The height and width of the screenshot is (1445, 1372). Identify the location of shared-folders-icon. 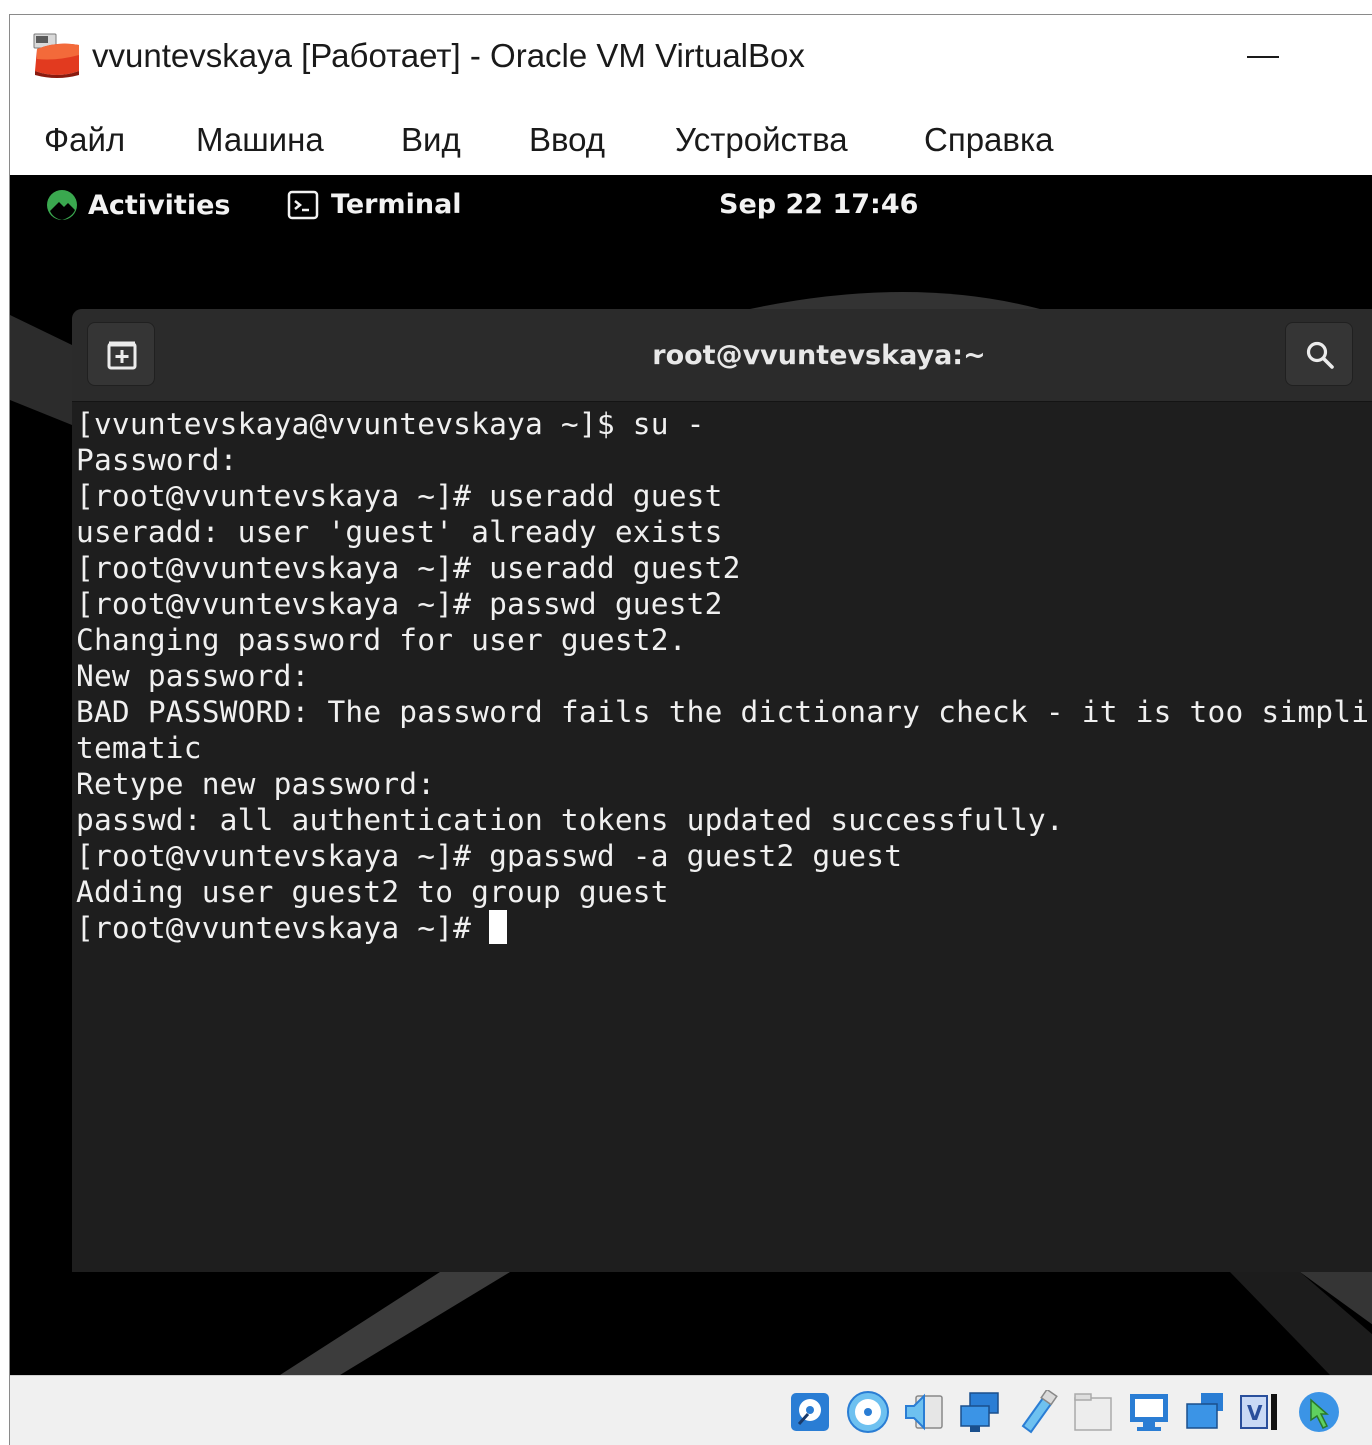
(1093, 1412).